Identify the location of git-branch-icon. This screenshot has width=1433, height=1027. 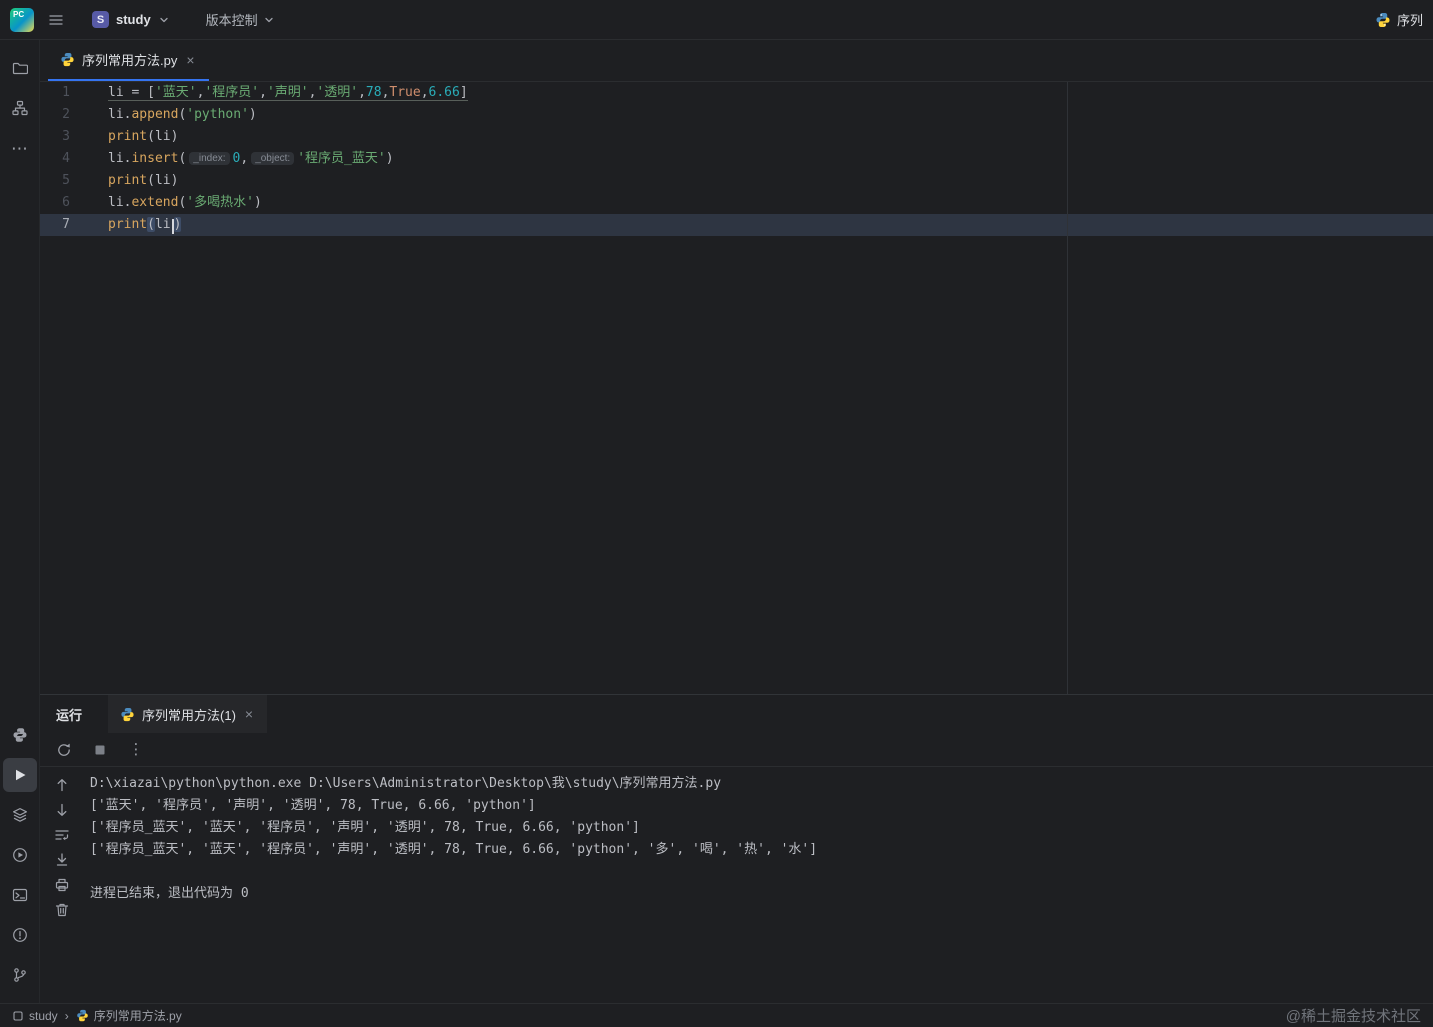
(19, 975).